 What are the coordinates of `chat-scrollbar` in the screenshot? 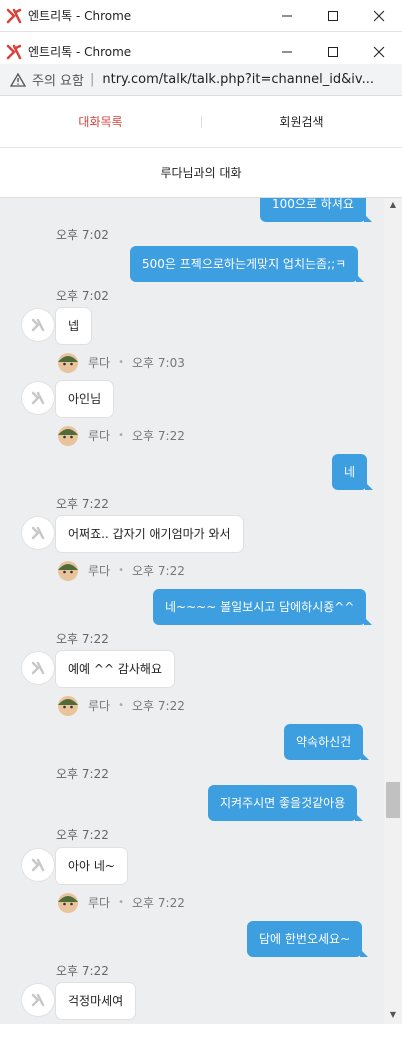 It's located at (393, 611).